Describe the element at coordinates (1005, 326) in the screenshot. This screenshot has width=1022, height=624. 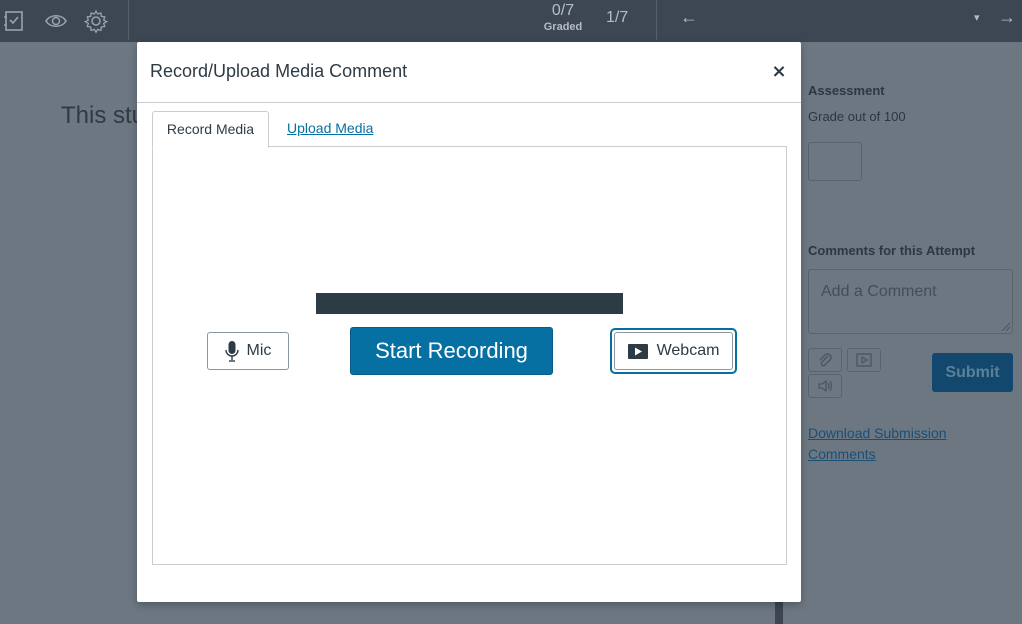
I see `resize-grip-icon` at that location.